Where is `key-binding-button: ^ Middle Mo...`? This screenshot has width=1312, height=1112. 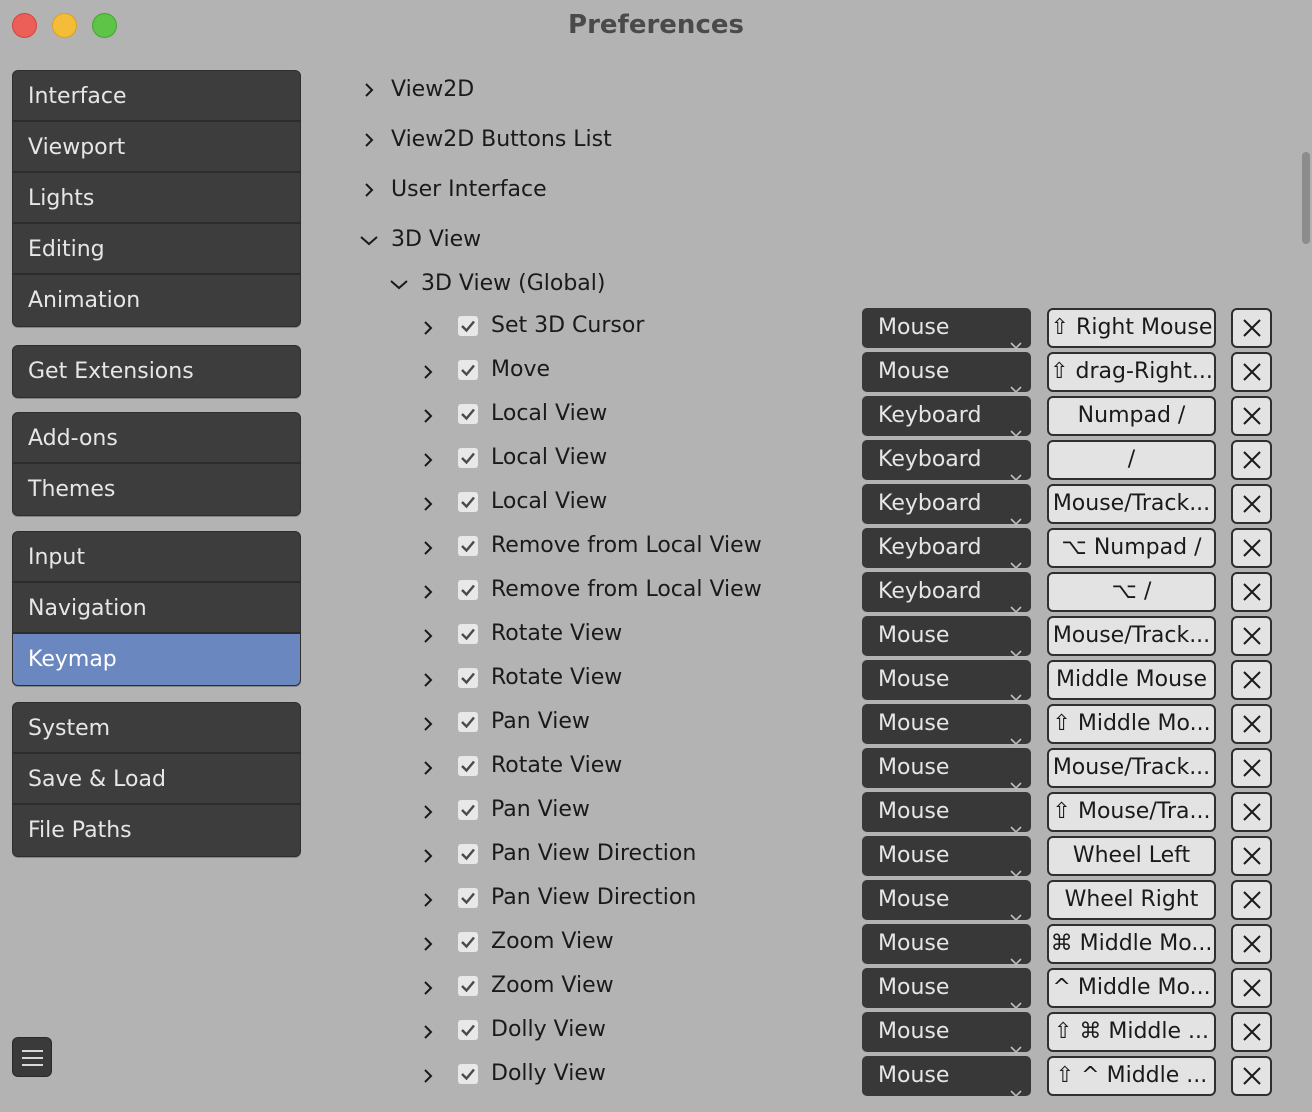 key-binding-button: ^ Middle Mo... is located at coordinates (1131, 988).